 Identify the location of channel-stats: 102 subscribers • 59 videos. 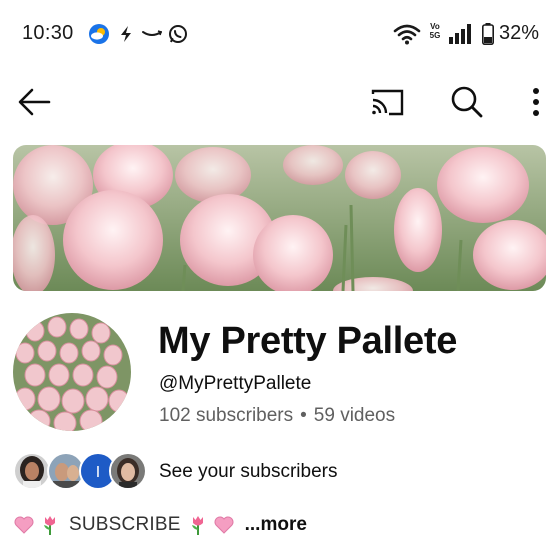
(277, 416).